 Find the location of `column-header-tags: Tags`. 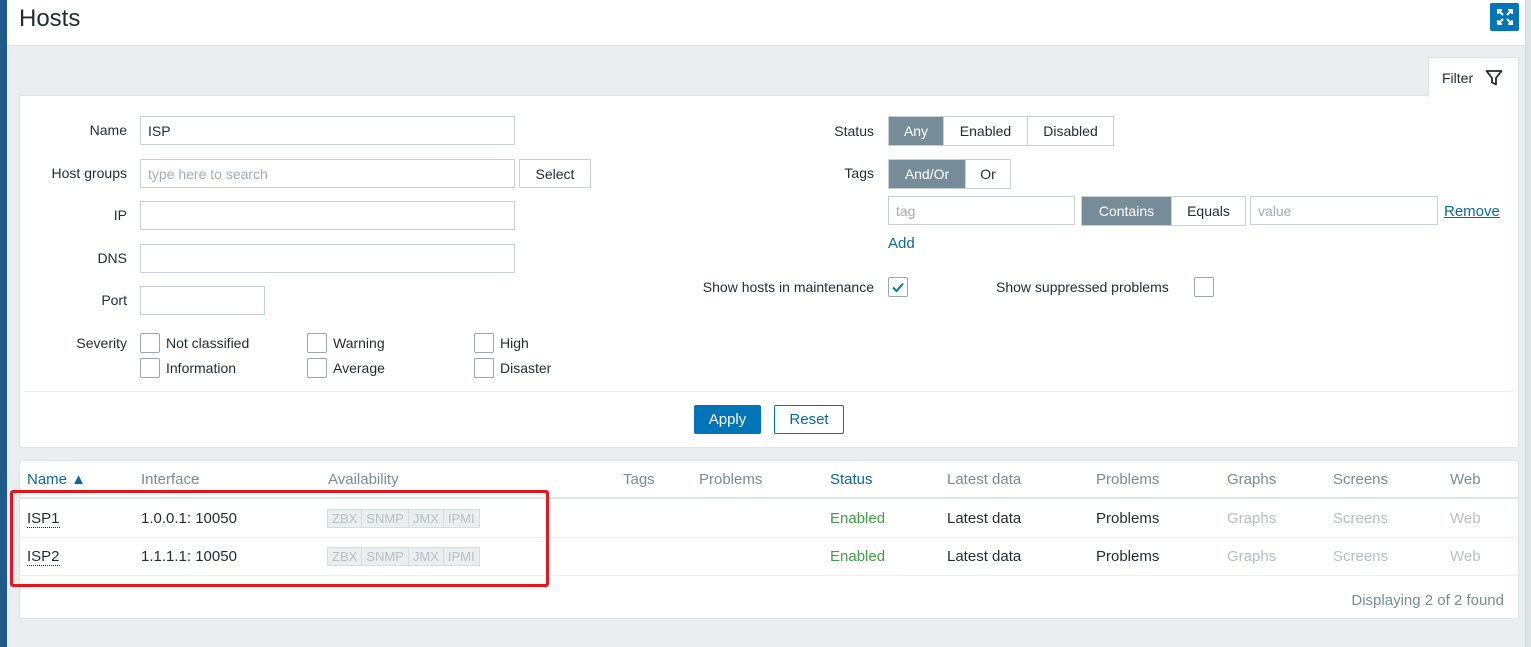

column-header-tags: Tags is located at coordinates (639, 479).